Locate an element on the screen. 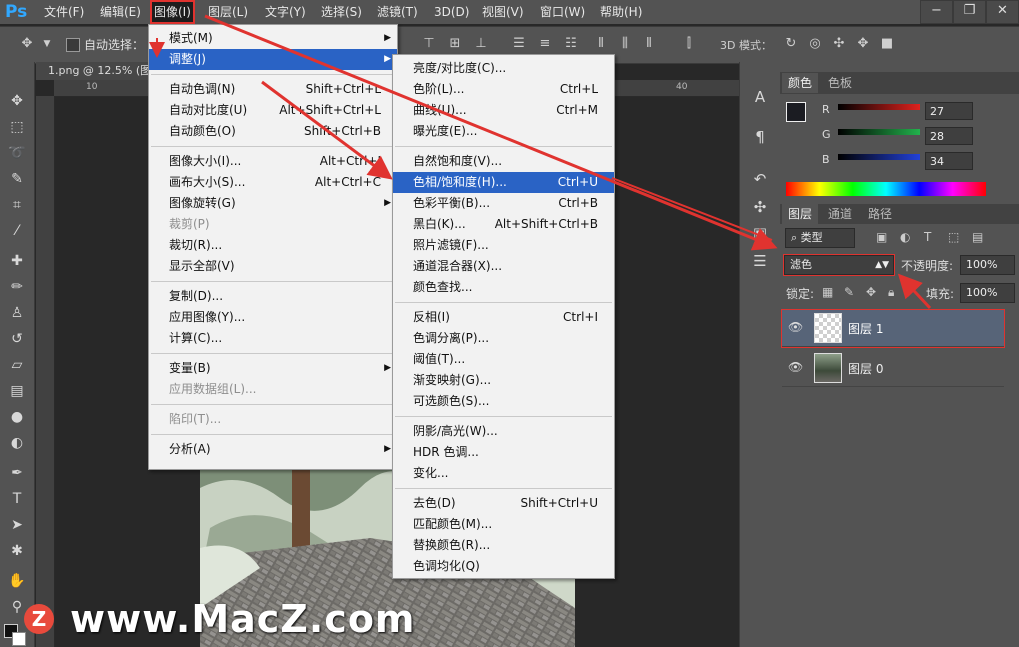 The width and height of the screenshot is (1019, 647). layer-filter-select: ⌕ 类型 is located at coordinates (820, 238).